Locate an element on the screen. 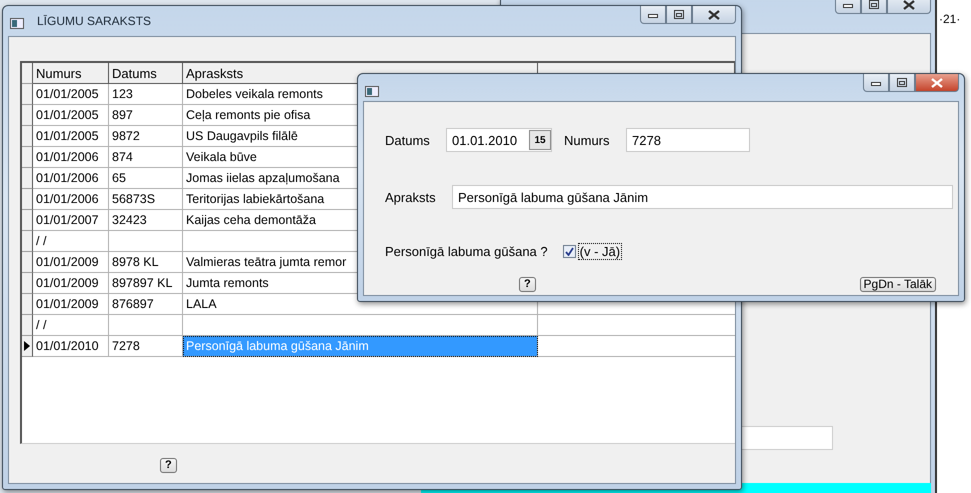 Image resolution: width=971 pixels, height=493 pixels. table-cell: 123 is located at coordinates (146, 94).